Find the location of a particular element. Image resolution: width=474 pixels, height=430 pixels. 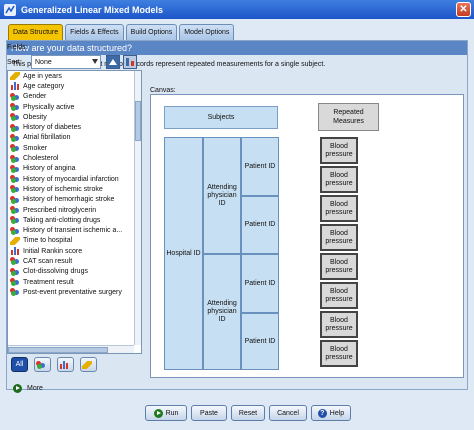

run-button: Run is located at coordinates (166, 413).